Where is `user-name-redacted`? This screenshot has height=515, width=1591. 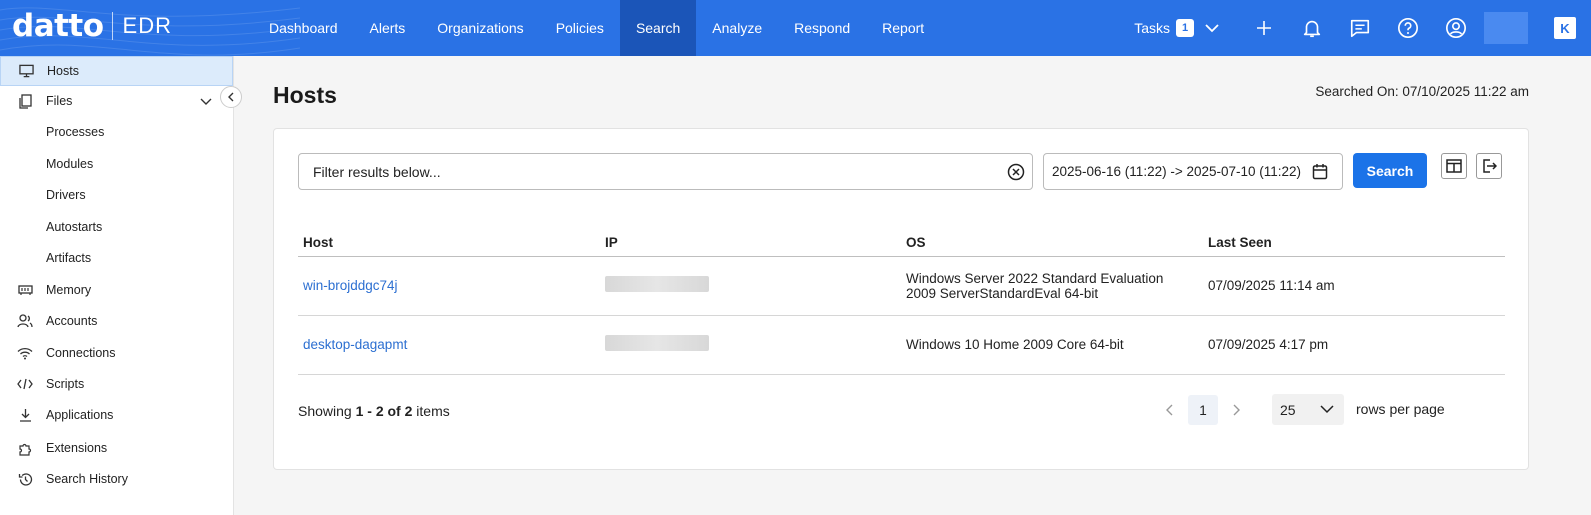 user-name-redacted is located at coordinates (1506, 28).